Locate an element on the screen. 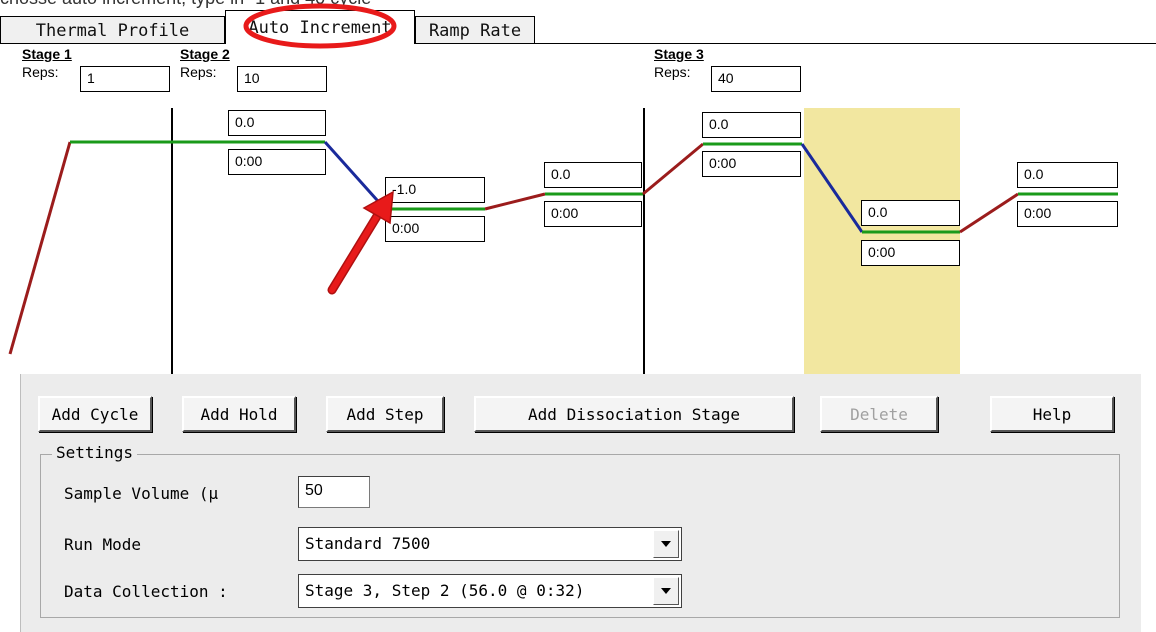 The image size is (1156, 632). red-circle-annotation is located at coordinates (320, 26).